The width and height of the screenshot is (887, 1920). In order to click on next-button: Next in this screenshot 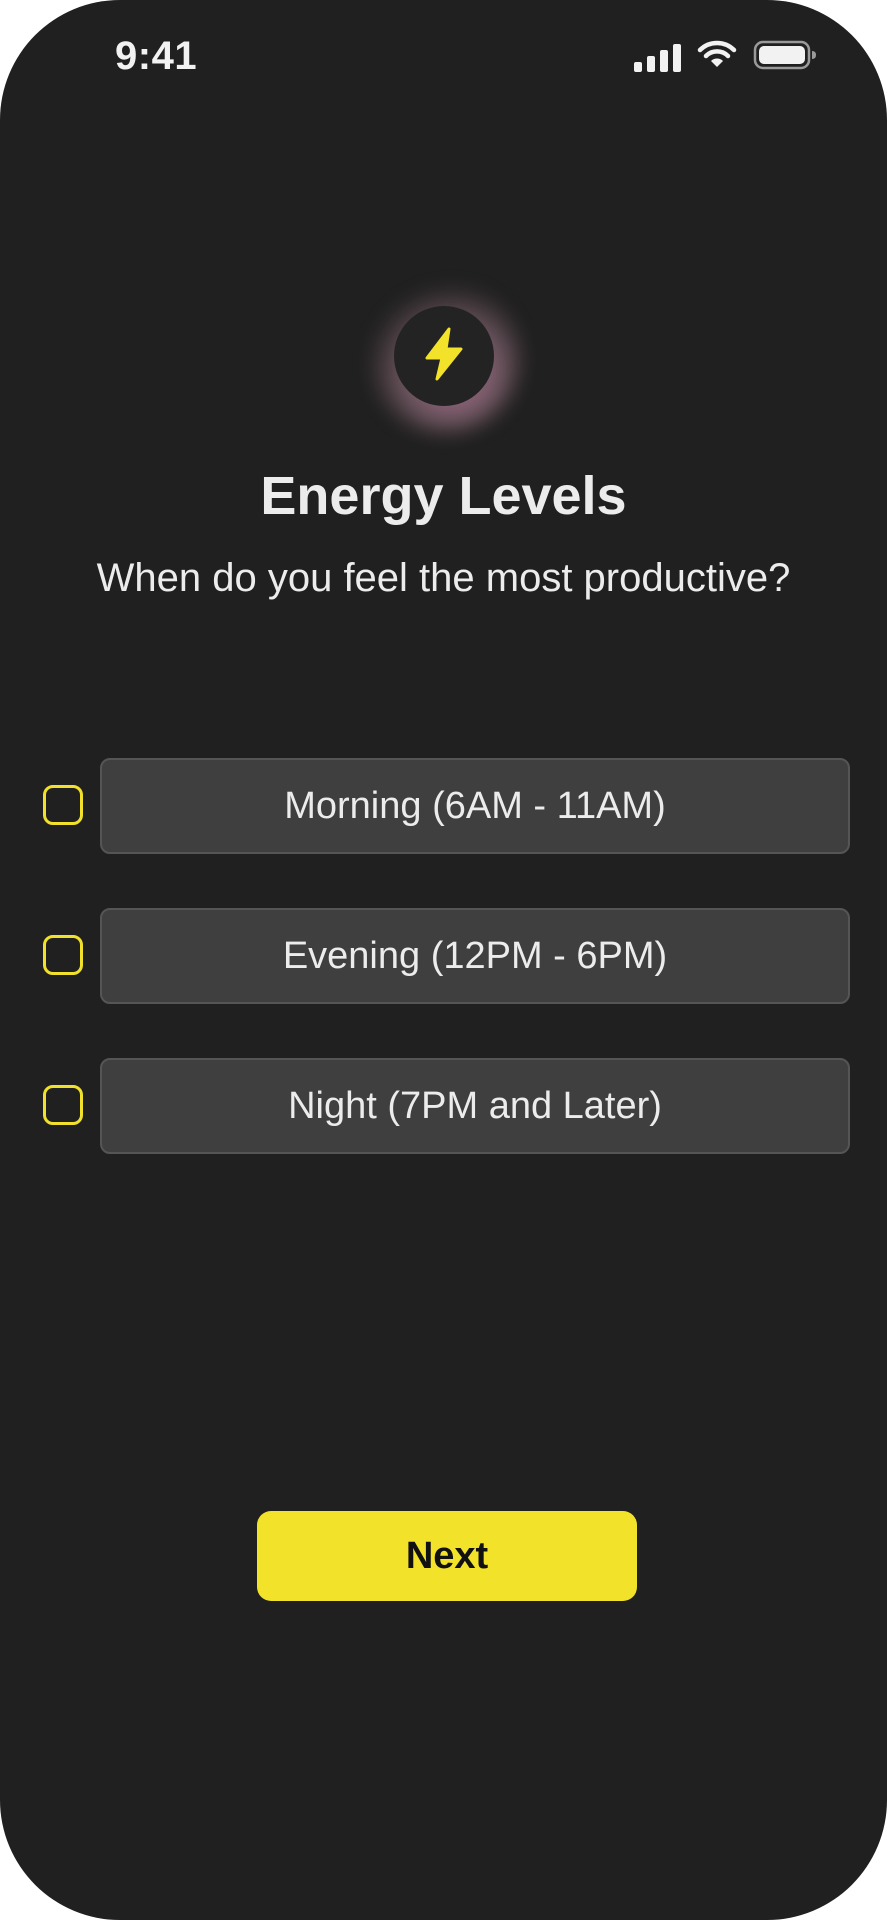, I will do `click(447, 1556)`.